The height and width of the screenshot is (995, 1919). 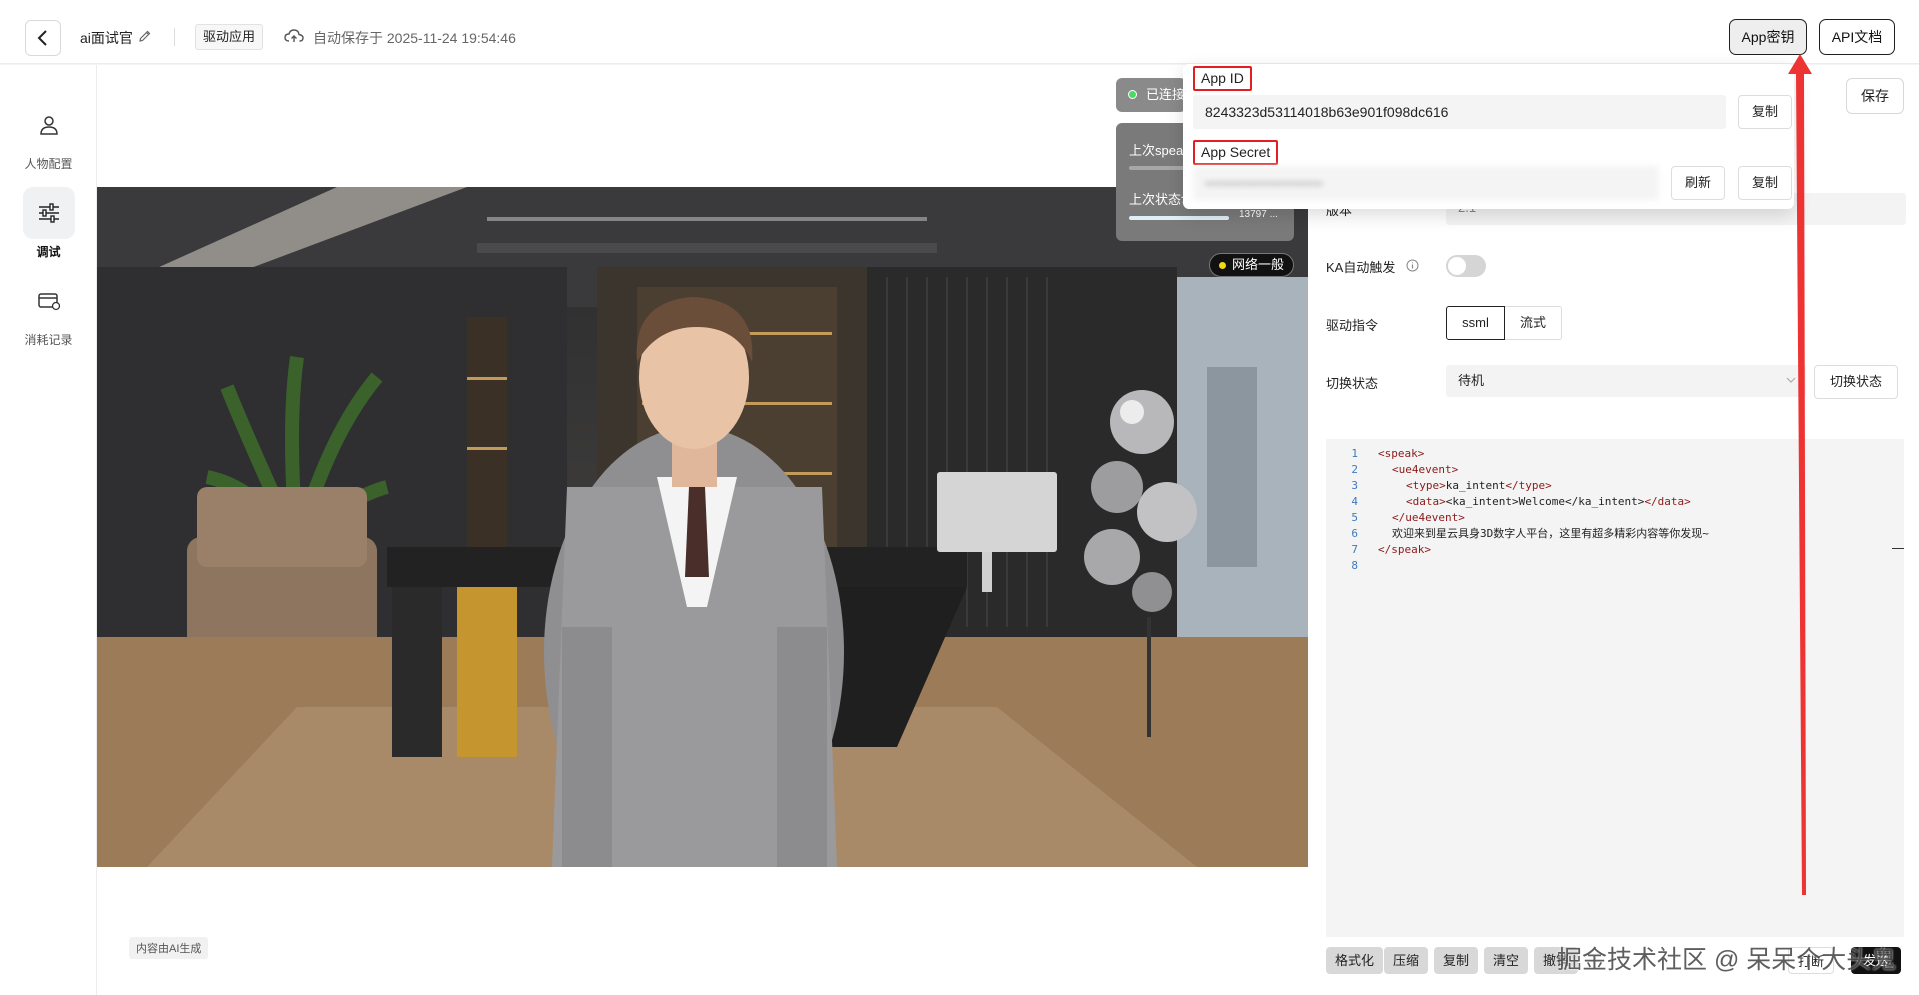 I want to click on code-text: 欢迎来到星云具身3D数字人平台，这里有超多精彩内容等你发现~, so click(x=1550, y=533).